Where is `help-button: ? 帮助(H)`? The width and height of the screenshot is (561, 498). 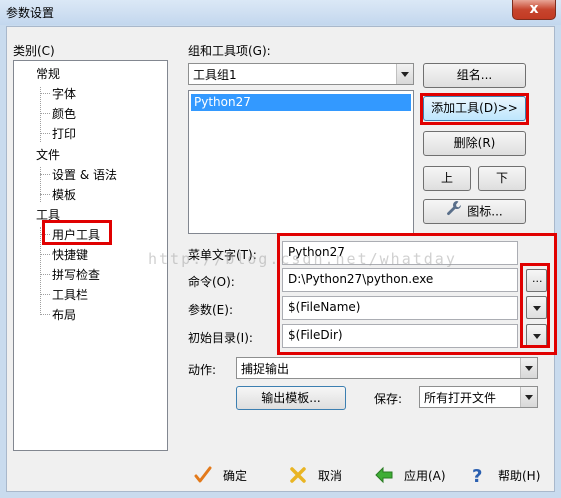
help-button: ? 帮助(H) is located at coordinates (504, 475).